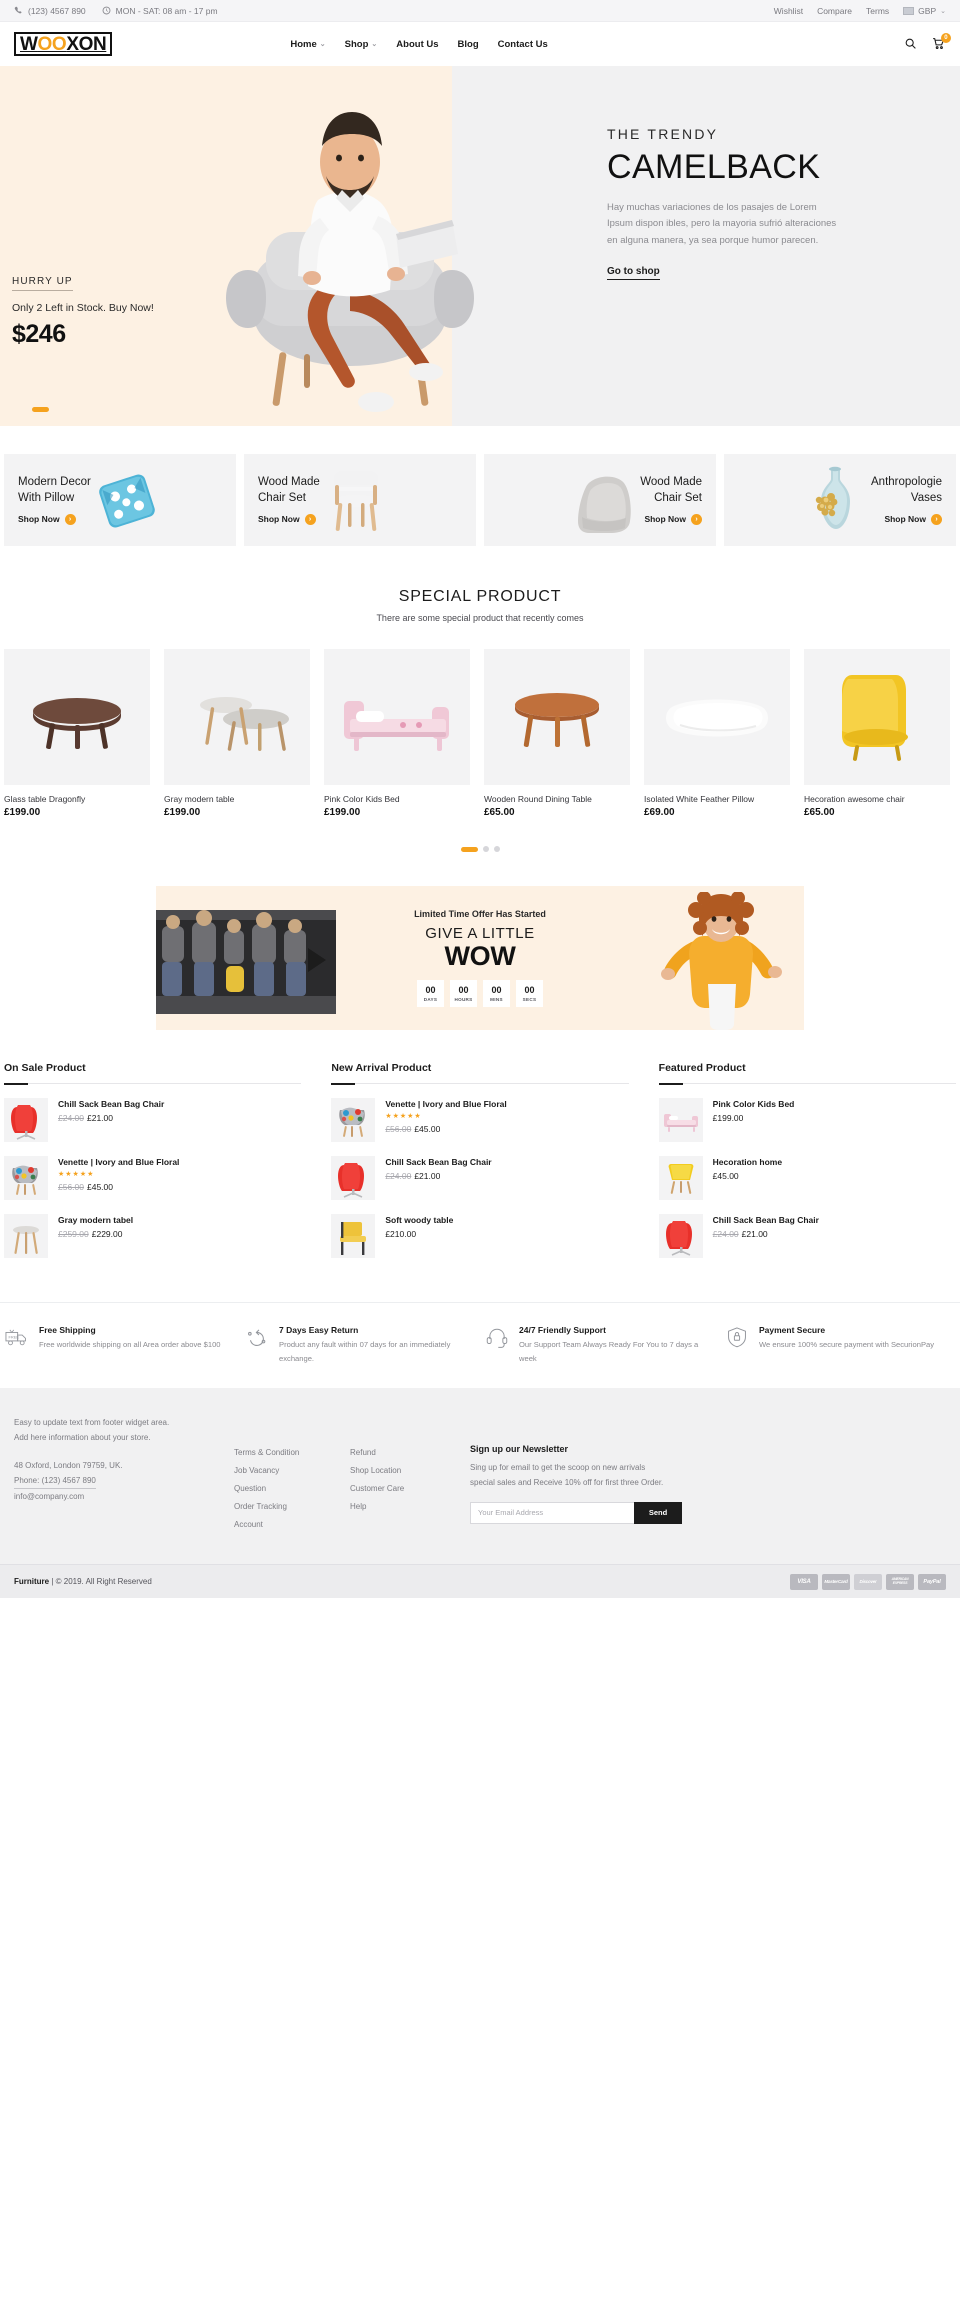 The image size is (960, 2298). Describe the element at coordinates (55, 1481) in the screenshot. I see `footer-phone: Phone: (123) 4567 890` at that location.